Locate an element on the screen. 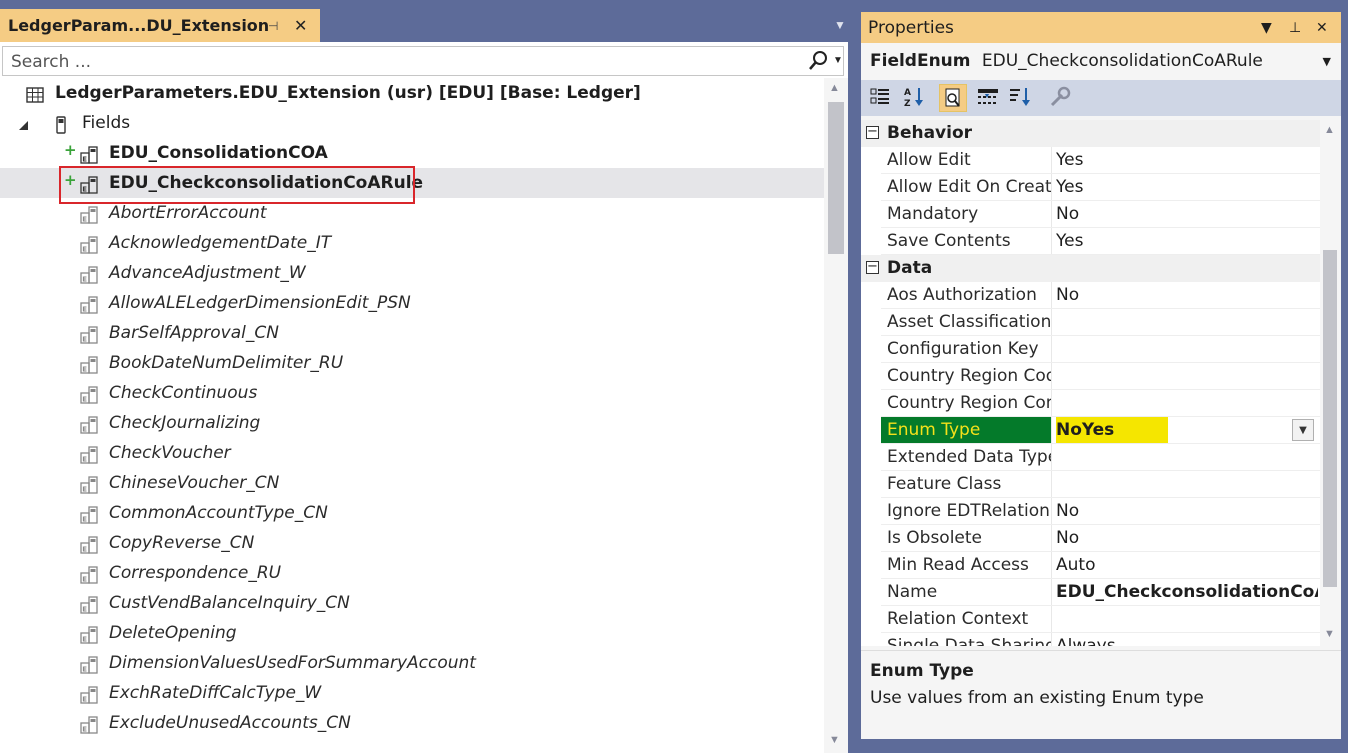 This screenshot has height=753, width=1348. property-name: Mandatory is located at coordinates (966, 214).